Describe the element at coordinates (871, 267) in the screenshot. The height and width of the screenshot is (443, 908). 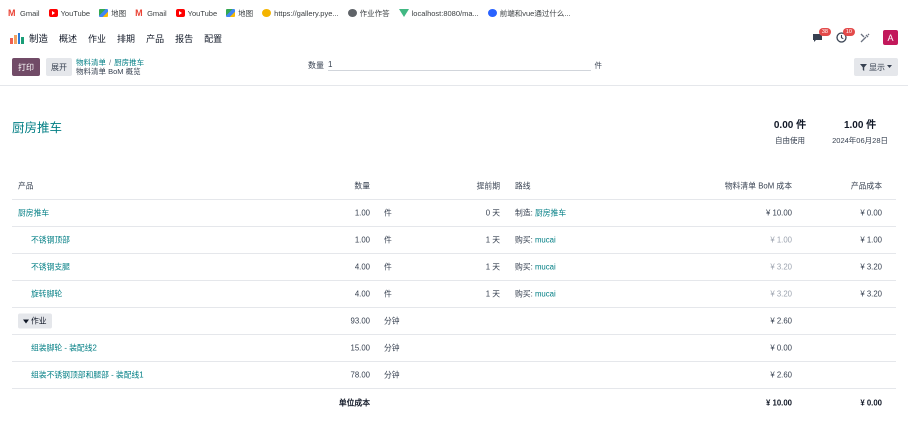
I see `row-product-cost: ¥ 3.20` at that location.